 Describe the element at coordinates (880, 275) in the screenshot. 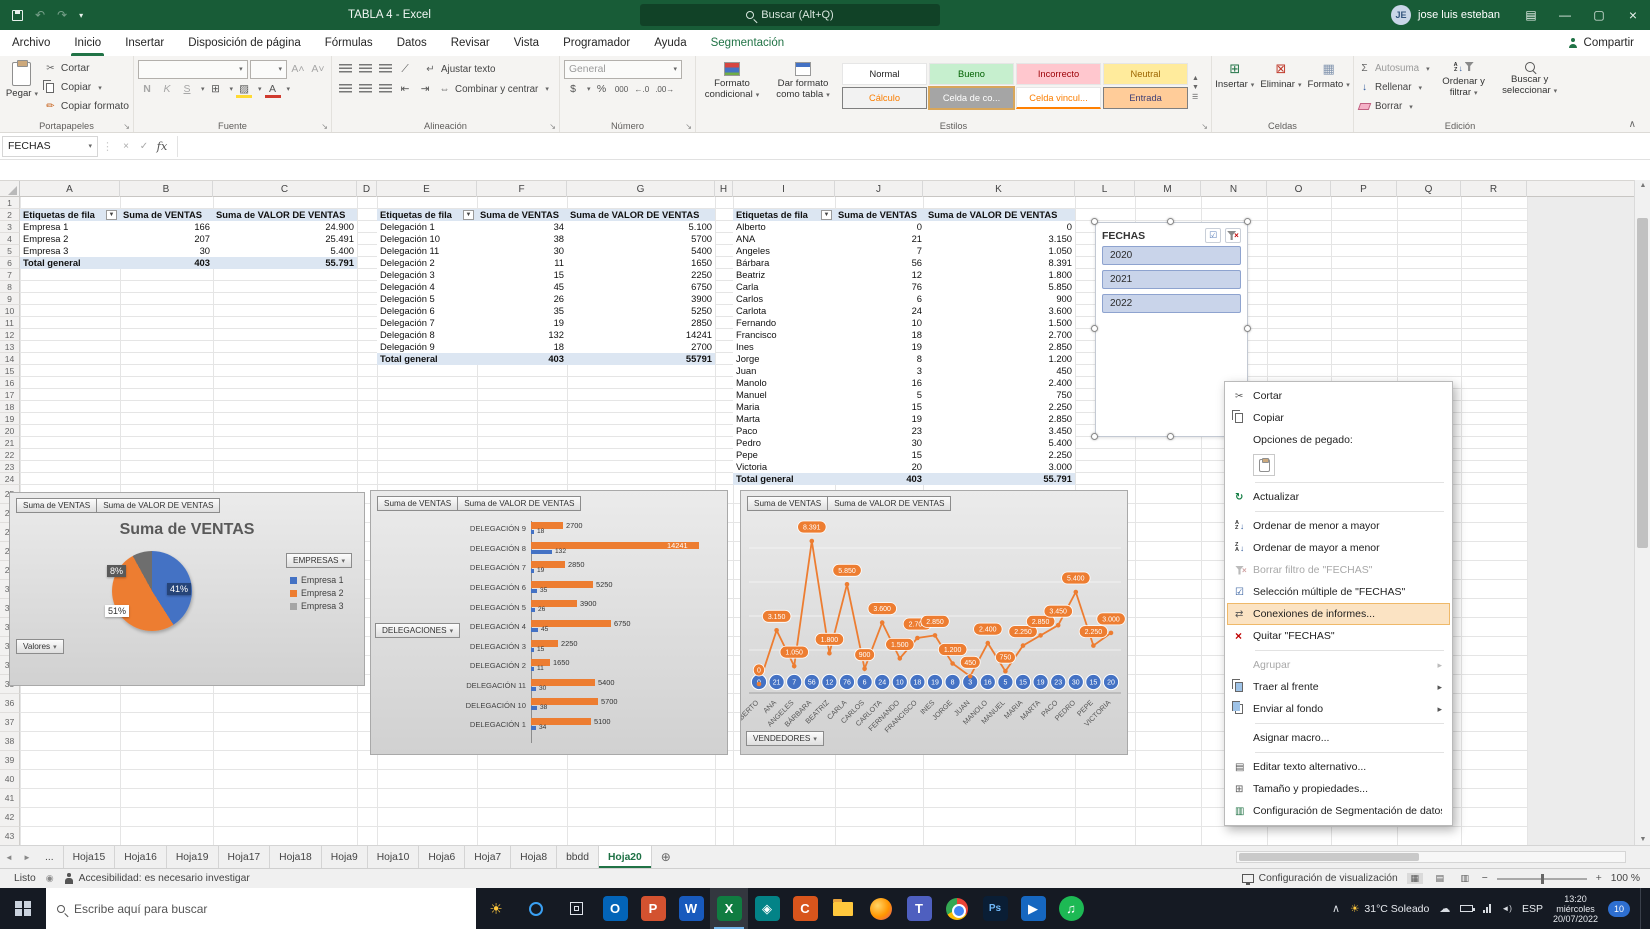

I see `pivot-cell: 12` at that location.